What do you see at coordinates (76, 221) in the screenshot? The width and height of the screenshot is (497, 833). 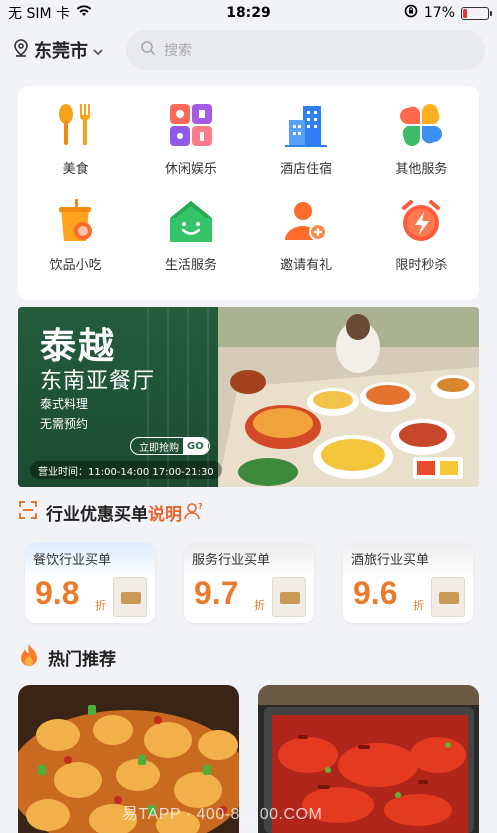 I see `drink-cup-icon` at bounding box center [76, 221].